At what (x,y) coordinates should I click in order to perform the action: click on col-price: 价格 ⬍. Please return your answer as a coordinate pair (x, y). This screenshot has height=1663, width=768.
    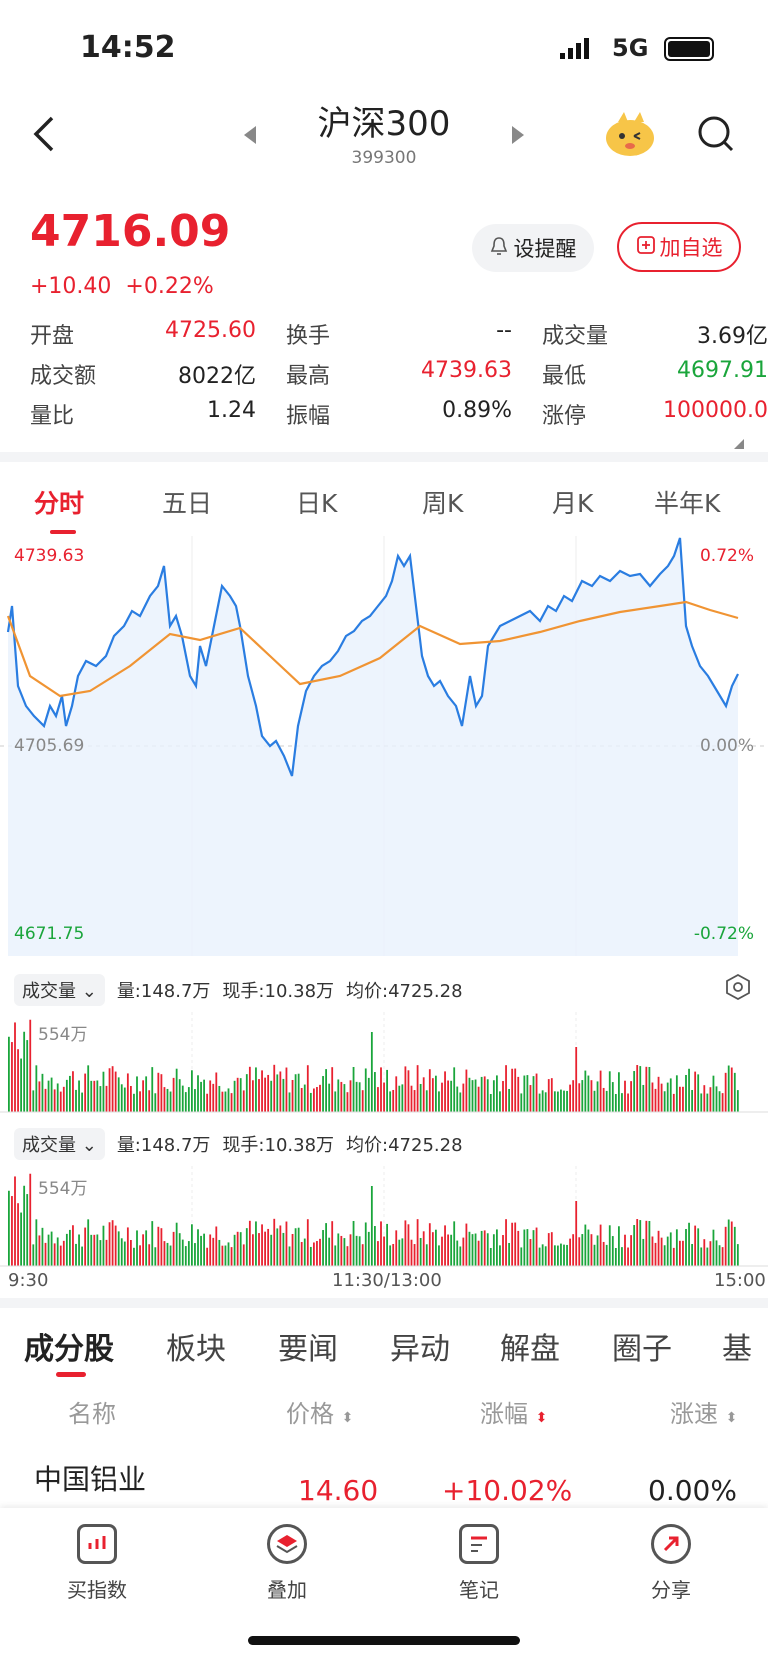
    Looking at the image, I should click on (319, 1411).